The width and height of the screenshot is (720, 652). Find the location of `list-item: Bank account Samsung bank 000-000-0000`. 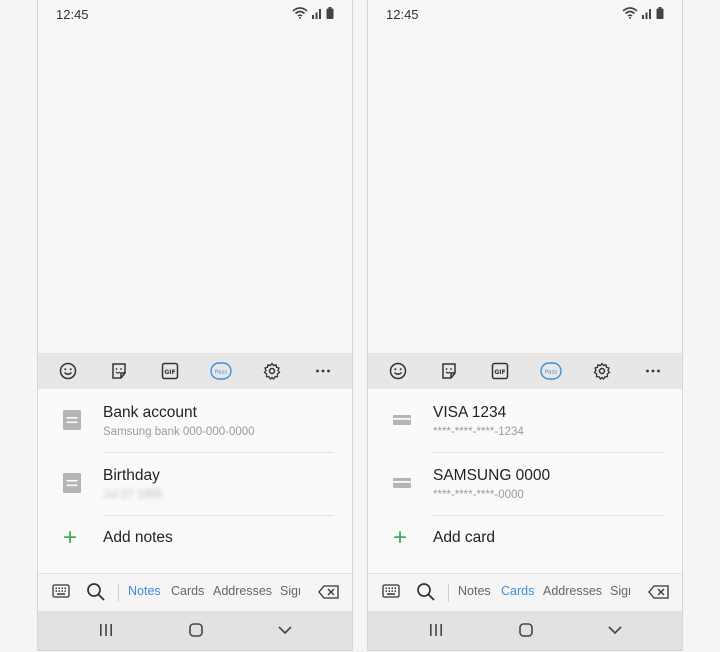

list-item: Bank account Samsung bank 000-000-0000 is located at coordinates (195, 420).